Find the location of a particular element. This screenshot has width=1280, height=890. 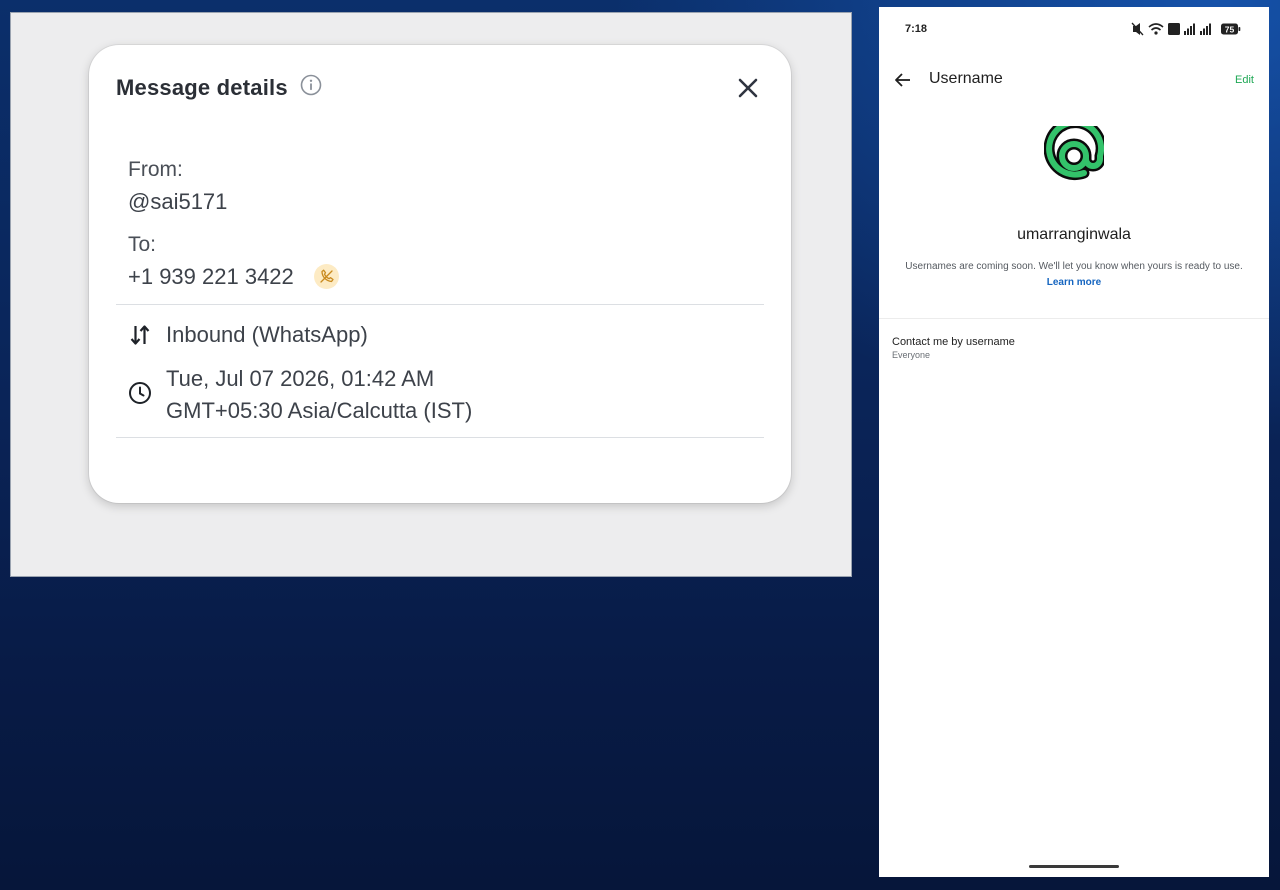

message-date: Tue, Jul 07 2026, 01:42 AM is located at coordinates (300, 378).